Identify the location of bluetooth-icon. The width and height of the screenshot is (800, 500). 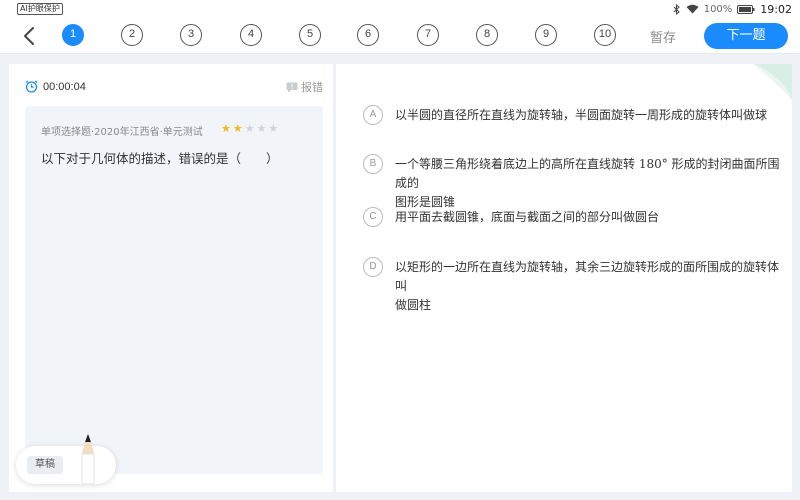
(677, 9).